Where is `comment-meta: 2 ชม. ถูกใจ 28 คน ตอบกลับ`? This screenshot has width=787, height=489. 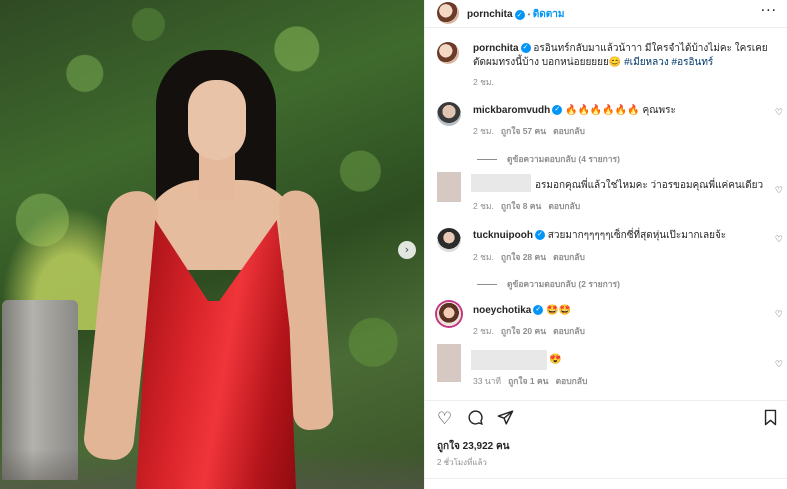 comment-meta: 2 ชม. ถูกใจ 28 คน ตอบกลับ is located at coordinates (529, 257).